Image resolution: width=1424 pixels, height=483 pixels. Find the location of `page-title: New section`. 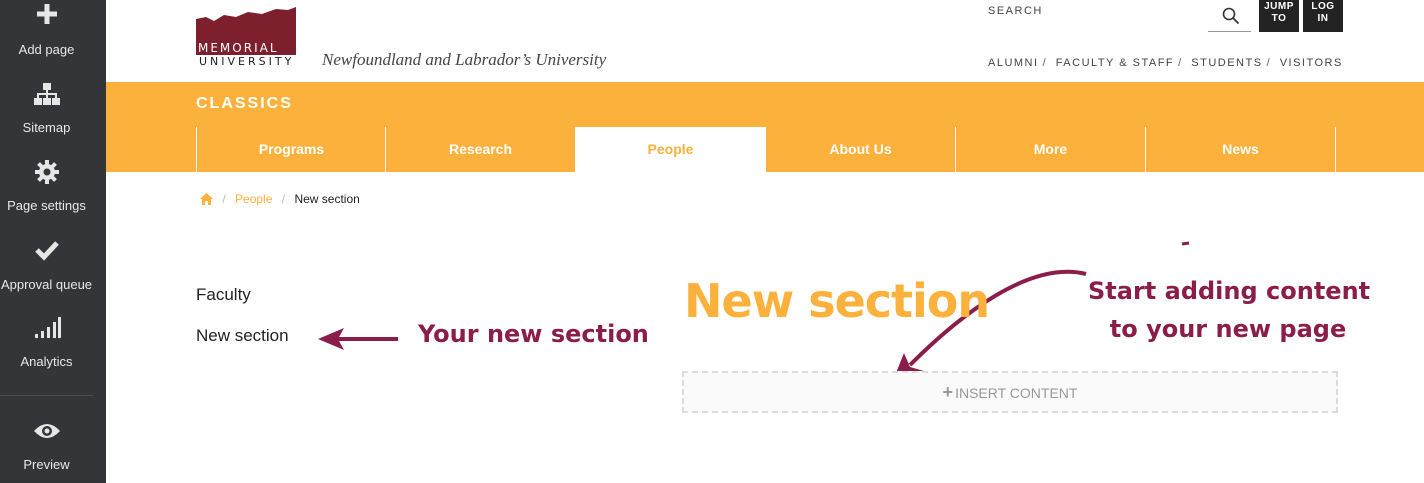

page-title: New section is located at coordinates (837, 301).